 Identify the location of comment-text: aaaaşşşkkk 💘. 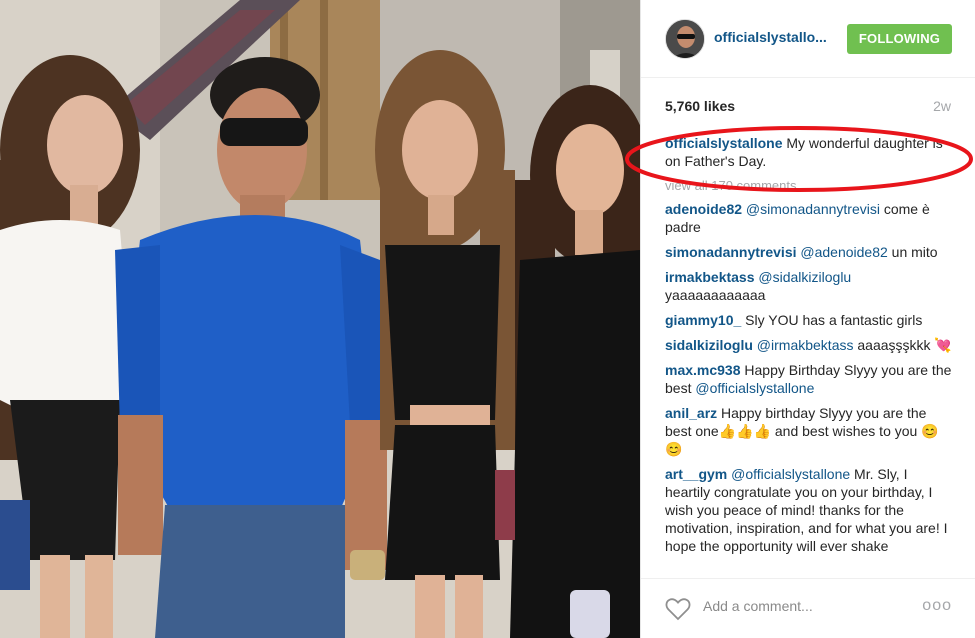
(902, 345).